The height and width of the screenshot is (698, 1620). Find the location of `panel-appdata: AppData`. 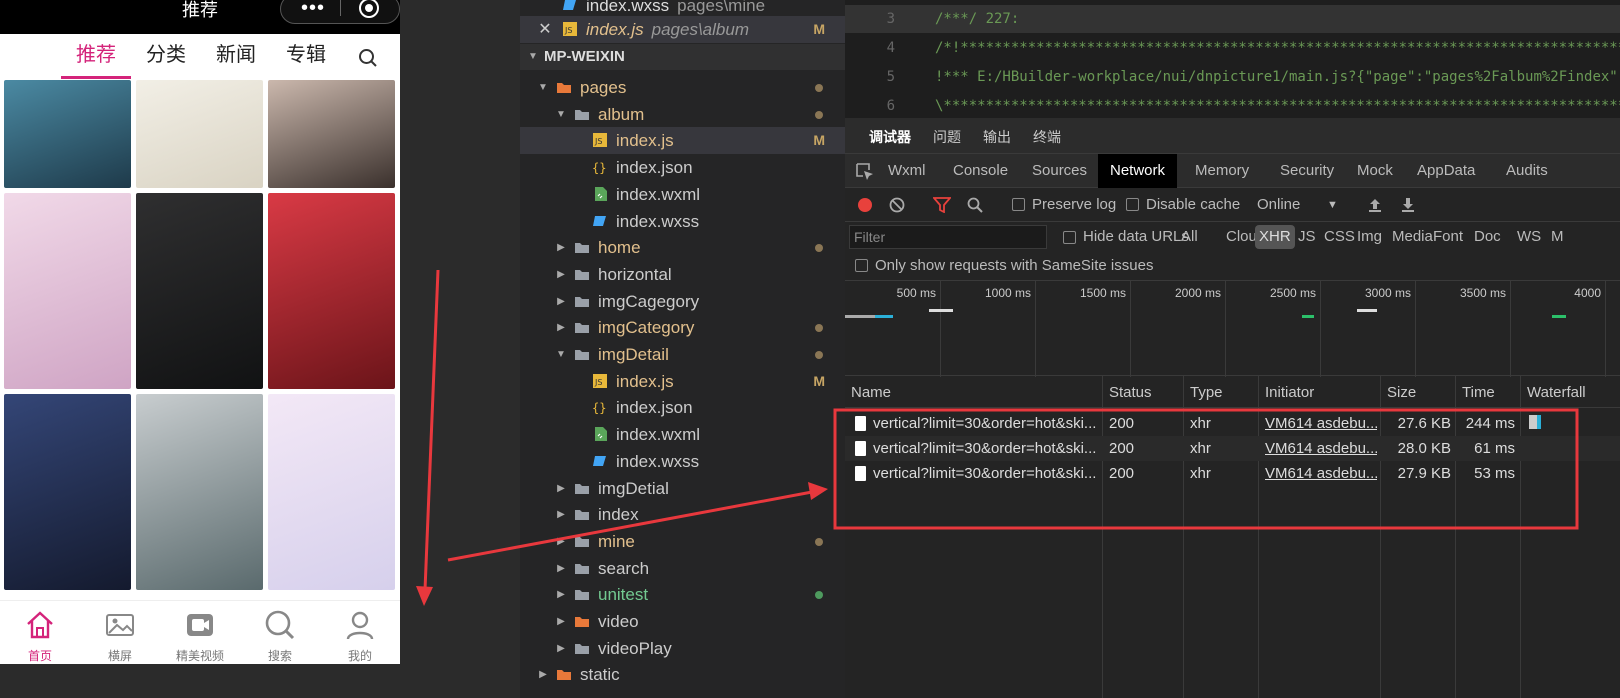

panel-appdata: AppData is located at coordinates (1446, 171).